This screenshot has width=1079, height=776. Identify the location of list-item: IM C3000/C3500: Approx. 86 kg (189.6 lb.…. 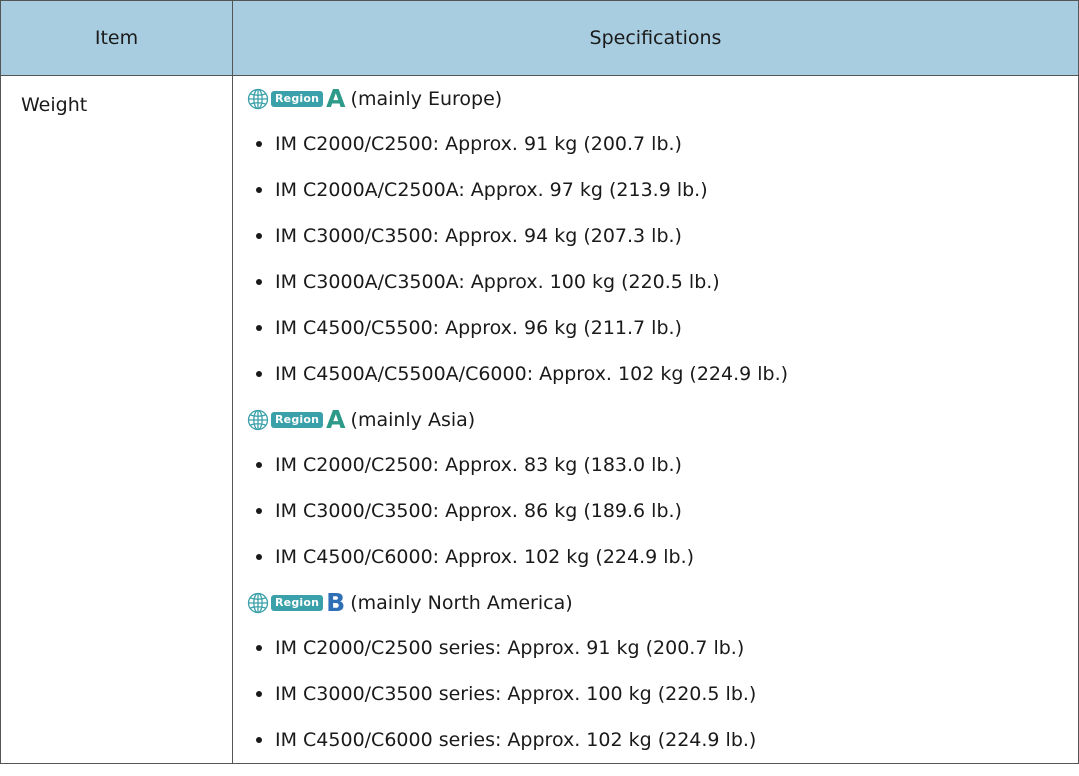
(655, 511).